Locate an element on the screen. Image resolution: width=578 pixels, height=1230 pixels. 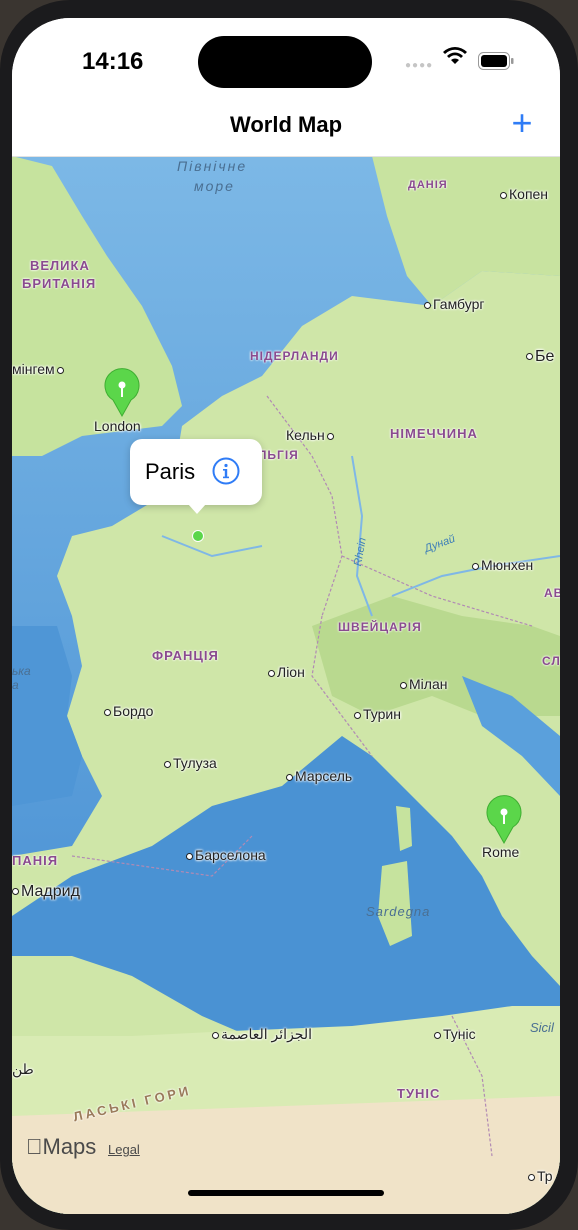
paris-callout: Paris is located at coordinates (196, 476).